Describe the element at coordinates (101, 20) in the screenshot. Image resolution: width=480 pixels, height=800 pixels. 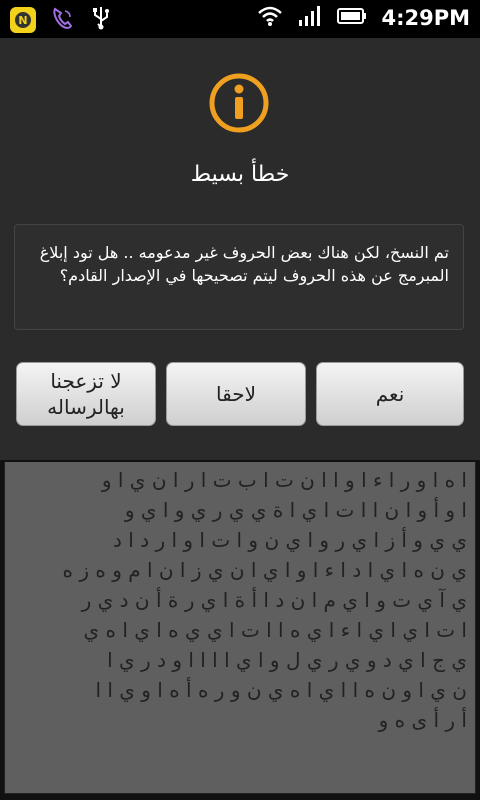
I see `usb-icon` at that location.